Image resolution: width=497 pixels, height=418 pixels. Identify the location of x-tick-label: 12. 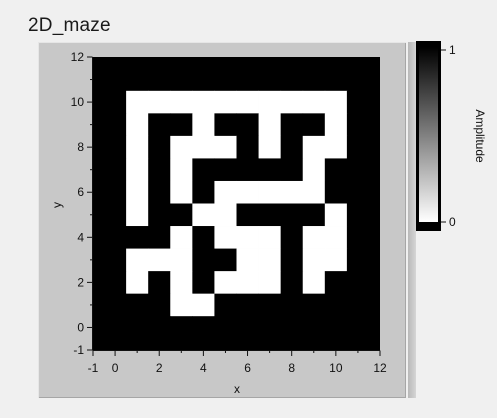
(380, 368).